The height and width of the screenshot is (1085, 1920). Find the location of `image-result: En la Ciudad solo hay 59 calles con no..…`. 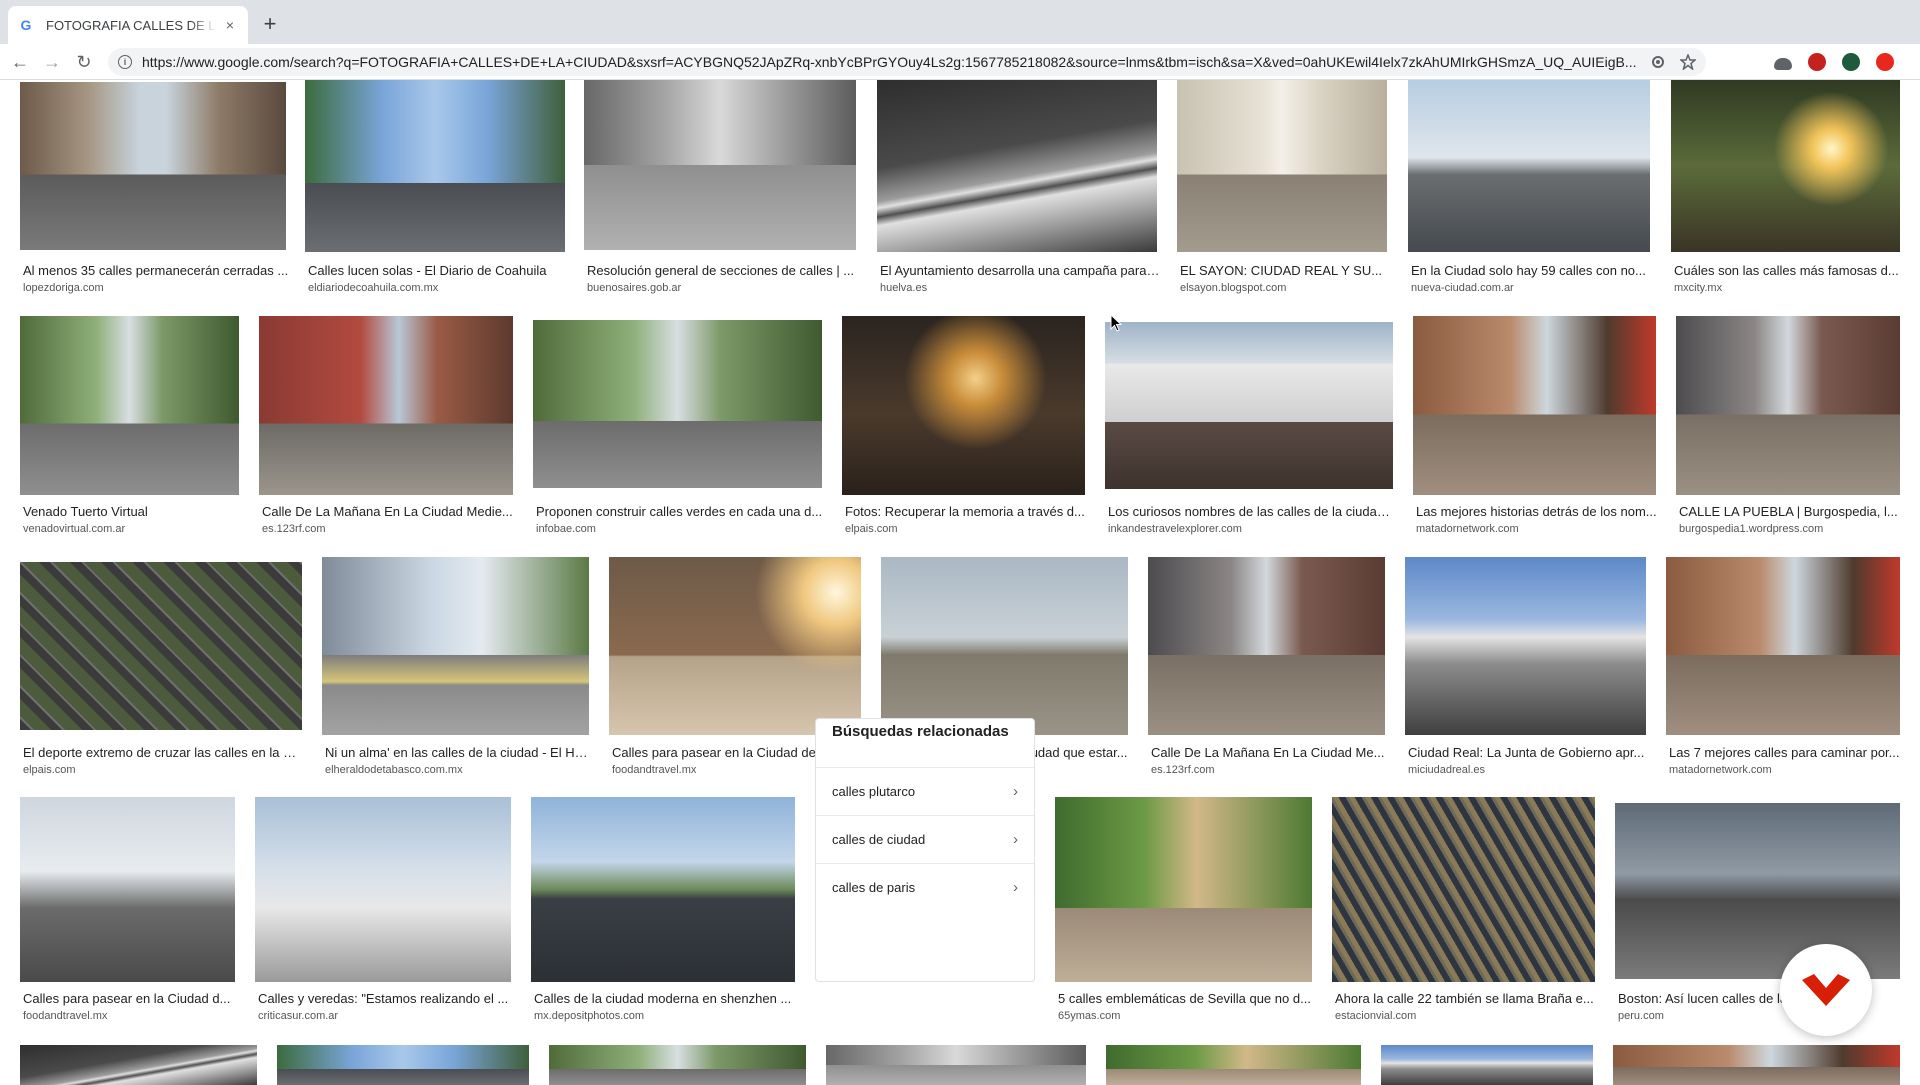

image-result: En la Ciudad solo hay 59 calles con no..… is located at coordinates (1529, 190).